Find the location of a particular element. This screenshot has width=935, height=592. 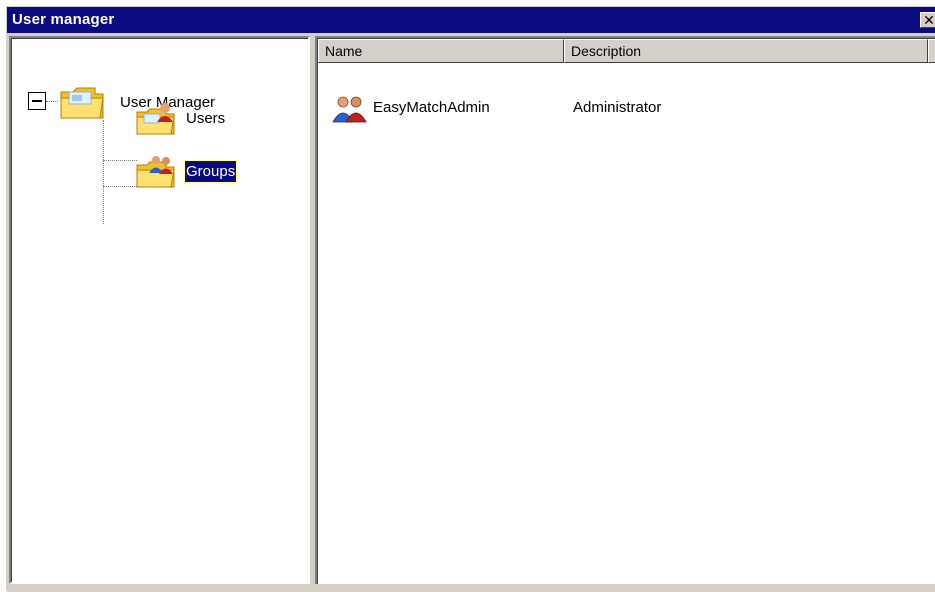

row-name: EasyMatchAdmin is located at coordinates (431, 107).